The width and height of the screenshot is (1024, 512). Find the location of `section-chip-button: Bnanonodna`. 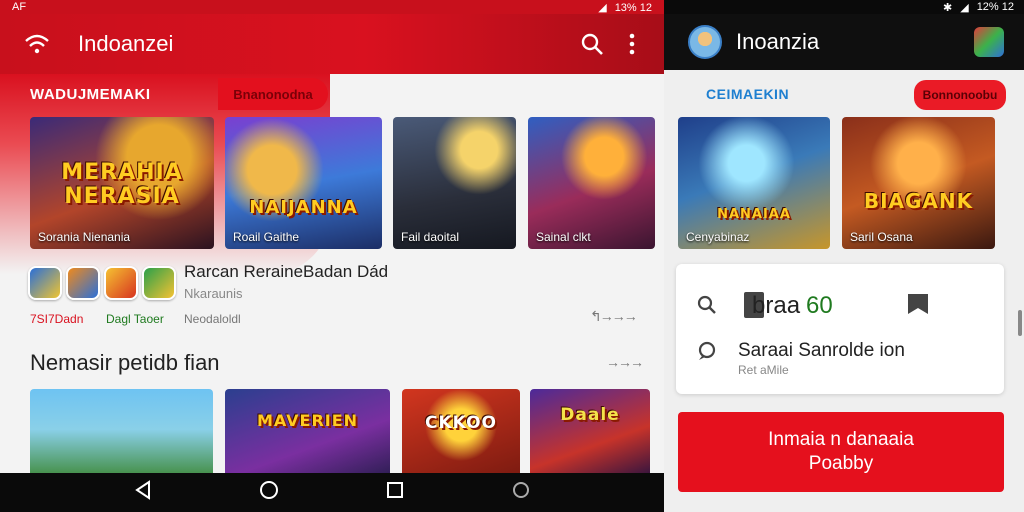

section-chip-button: Bnanonodna is located at coordinates (273, 94).